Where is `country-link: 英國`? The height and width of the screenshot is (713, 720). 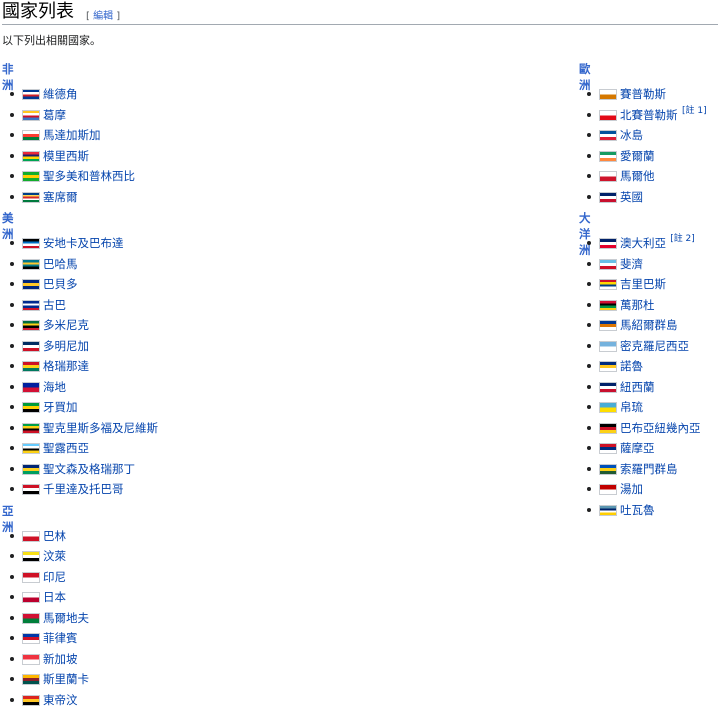 country-link: 英國 is located at coordinates (631, 197).